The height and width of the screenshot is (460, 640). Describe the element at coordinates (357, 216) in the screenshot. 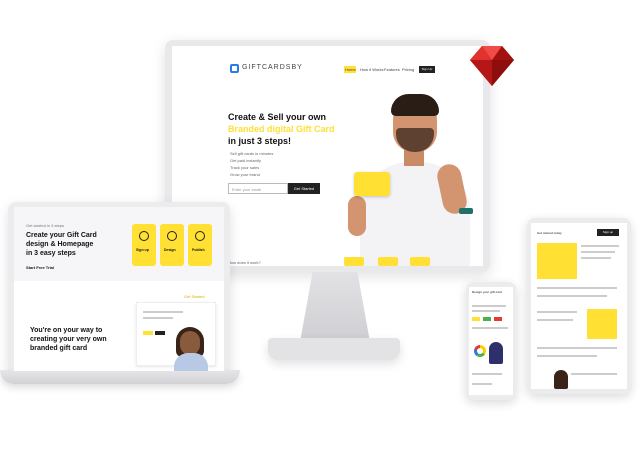

I see `hero-person-hand` at that location.